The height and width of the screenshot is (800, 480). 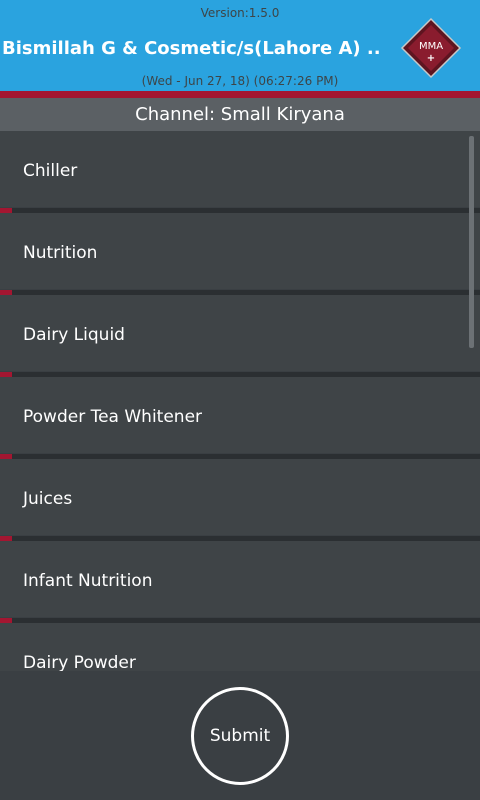 What do you see at coordinates (191, 48) in the screenshot?
I see `store-name-title: Bismillah G & Cosmetic/s(Lahore A) ..` at bounding box center [191, 48].